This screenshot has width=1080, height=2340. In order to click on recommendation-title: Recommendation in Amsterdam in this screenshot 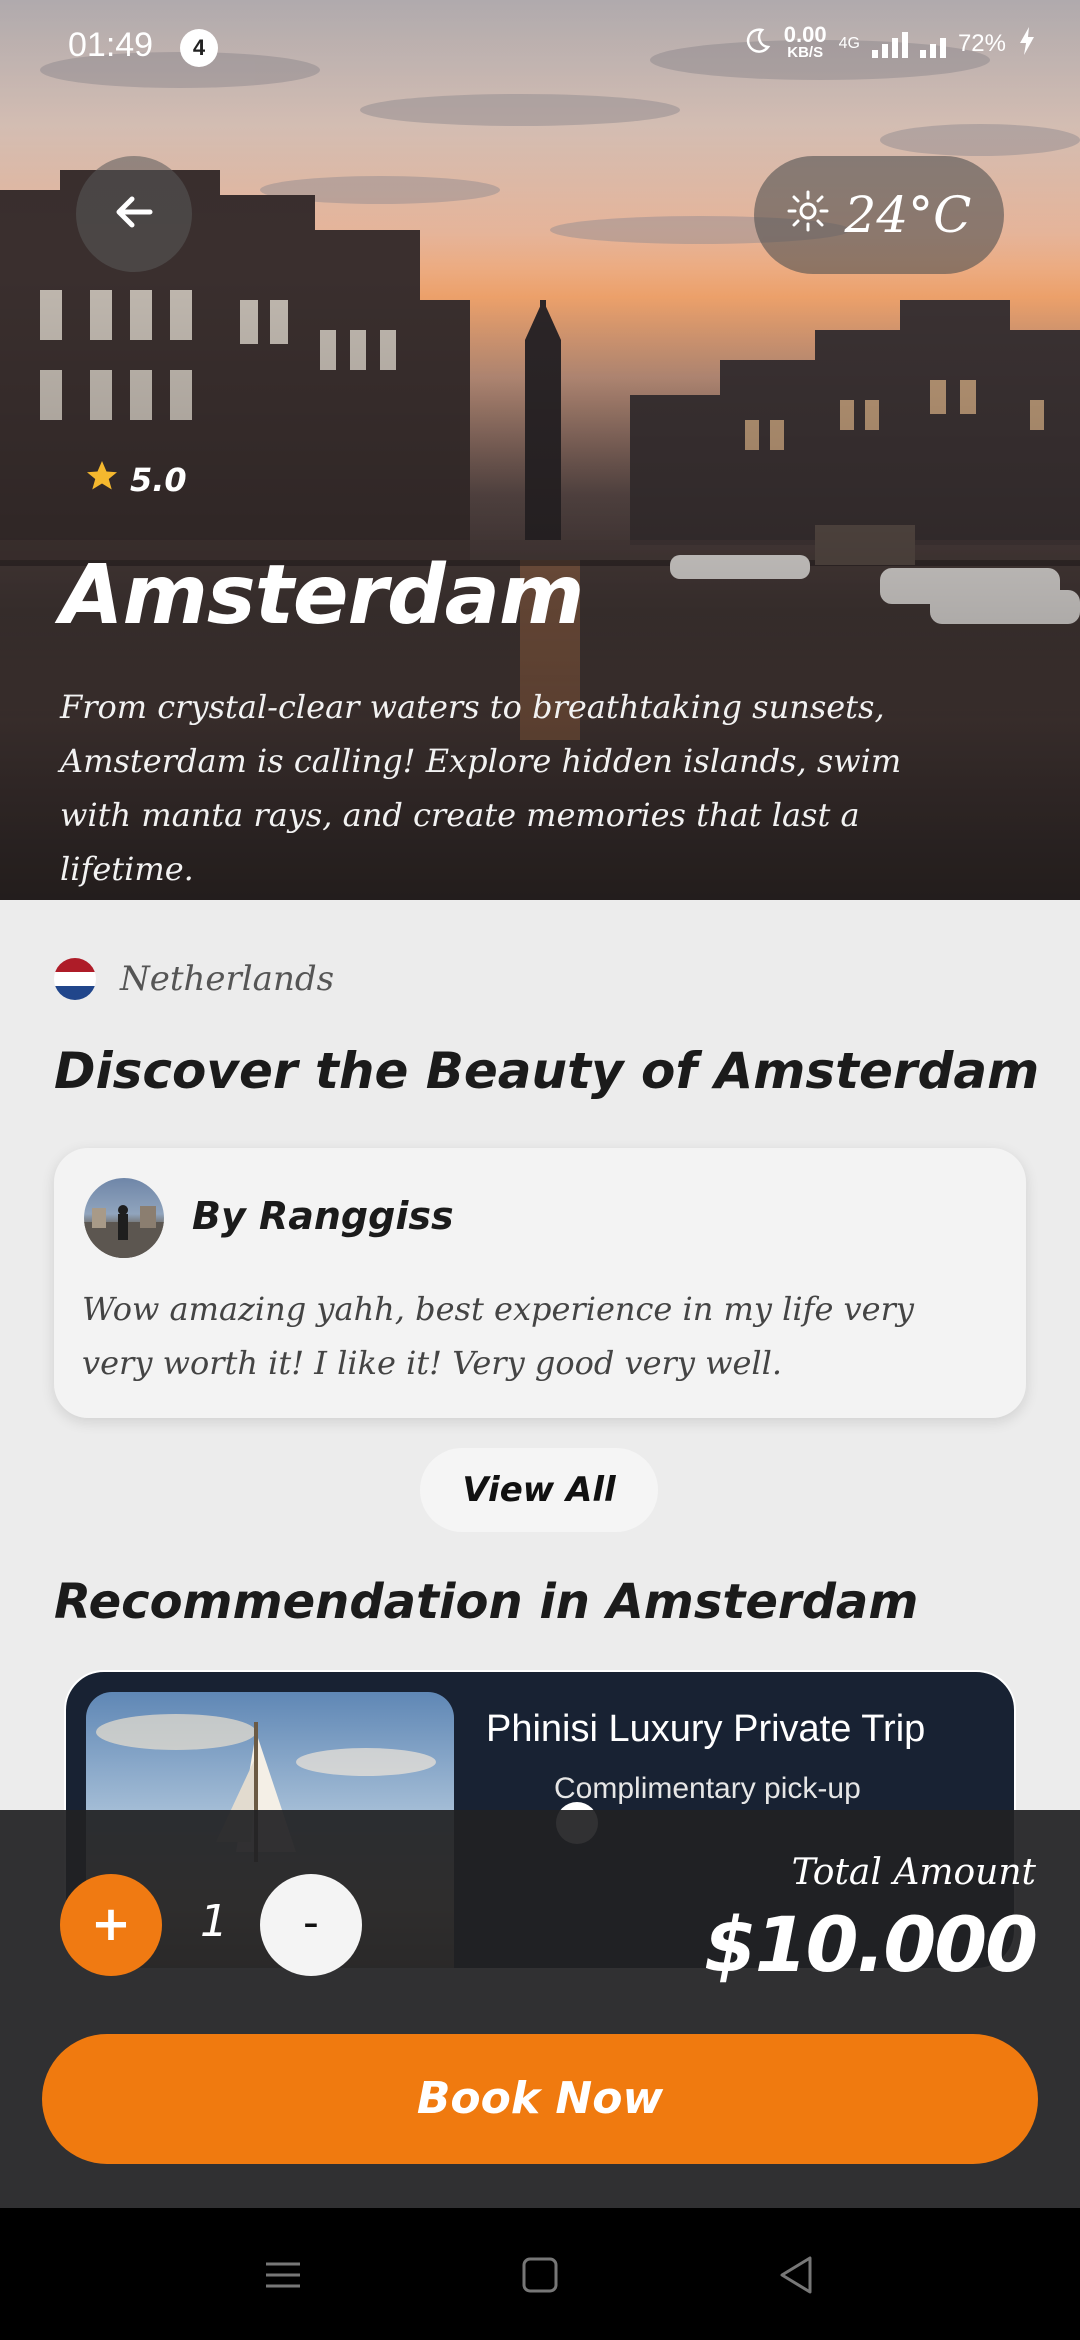, I will do `click(486, 1602)`.